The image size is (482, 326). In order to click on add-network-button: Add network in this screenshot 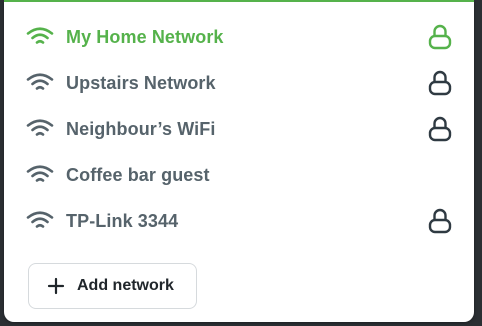, I will do `click(112, 286)`.